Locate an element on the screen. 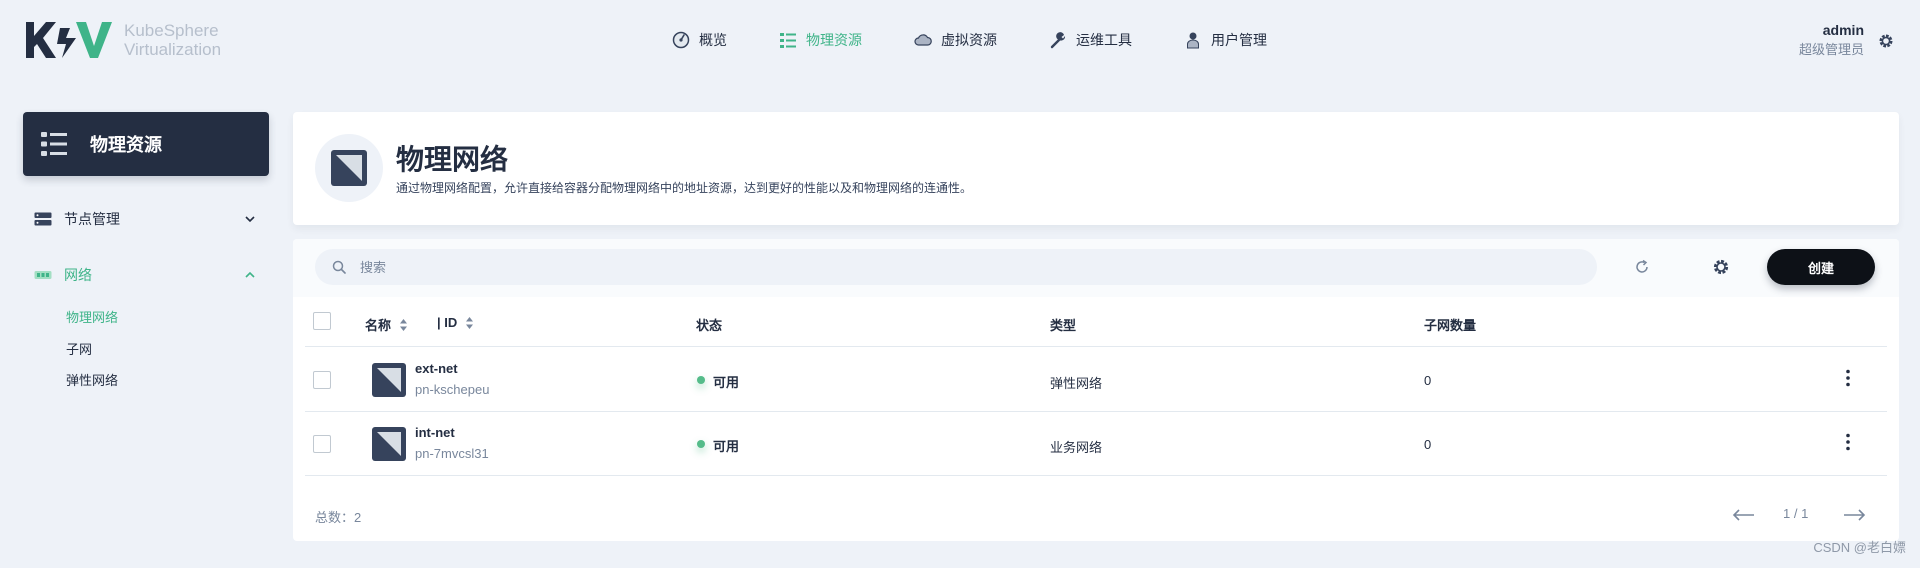 This screenshot has width=1920, height=568. user-info: admin 超级管理员 is located at coordinates (1831, 41).